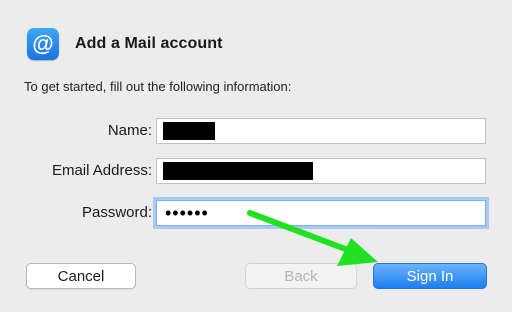 The image size is (512, 312). What do you see at coordinates (189, 131) in the screenshot?
I see `redacted-name` at bounding box center [189, 131].